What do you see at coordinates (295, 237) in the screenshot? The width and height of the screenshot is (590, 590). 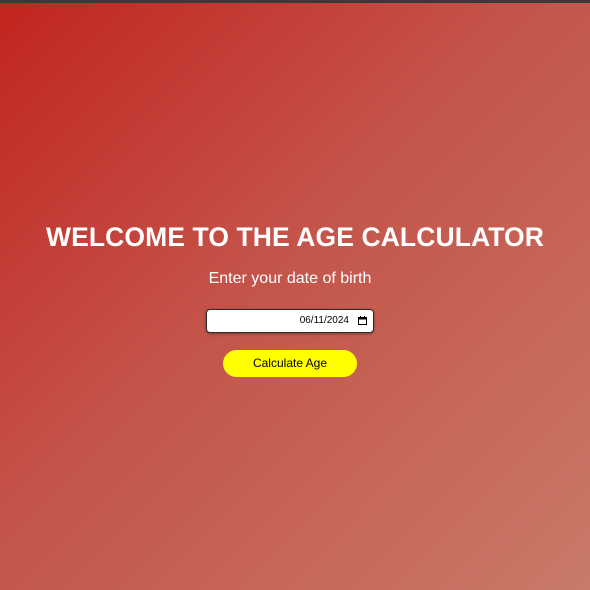 I see `page-title: WELCOME TO THE AGE CALCULATOR` at bounding box center [295, 237].